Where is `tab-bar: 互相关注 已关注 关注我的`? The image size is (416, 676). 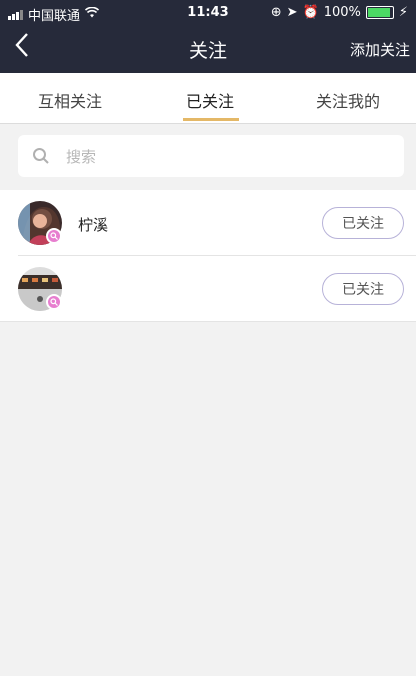
tab-bar: 互相关注 已关注 关注我的 is located at coordinates (208, 98).